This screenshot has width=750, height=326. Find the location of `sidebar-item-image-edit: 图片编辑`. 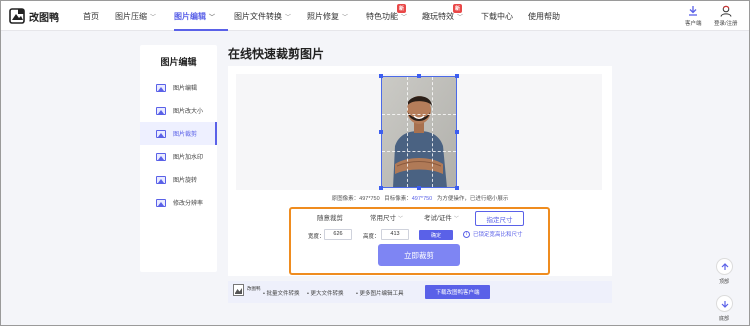

sidebar-item-image-edit: 图片编辑 is located at coordinates (178, 87).